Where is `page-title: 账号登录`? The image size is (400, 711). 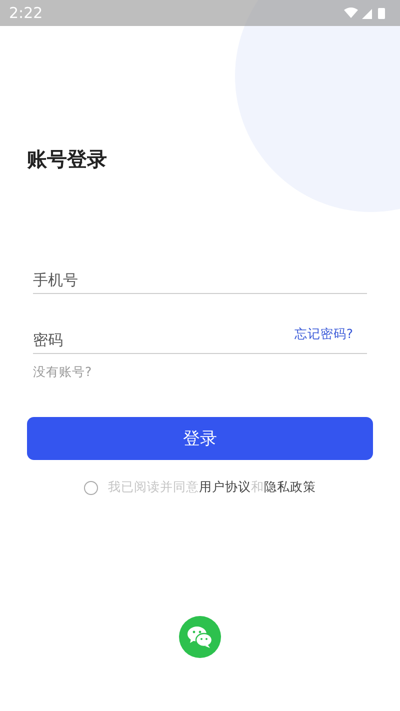 page-title: 账号登录 is located at coordinates (67, 159).